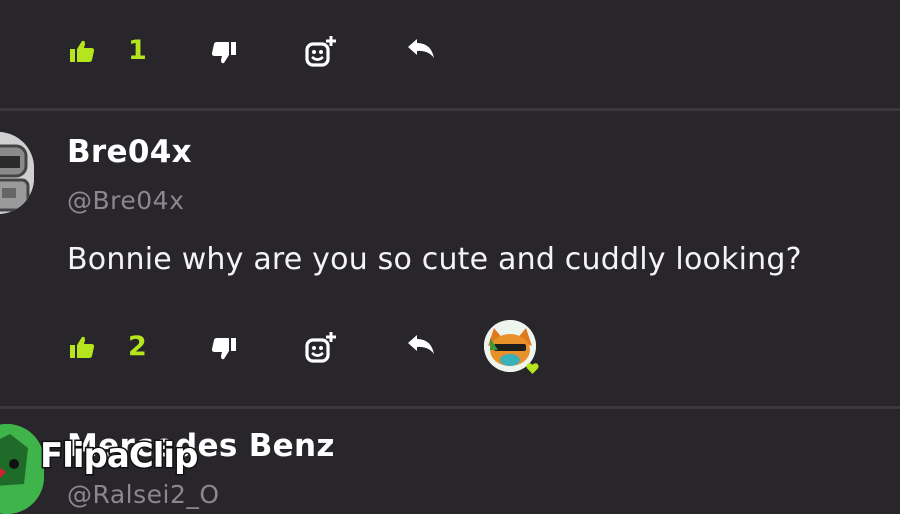 Image resolution: width=900 pixels, height=514 pixels. What do you see at coordinates (450, 347) in the screenshot?
I see `comment-2-actions: 2` at bounding box center [450, 347].